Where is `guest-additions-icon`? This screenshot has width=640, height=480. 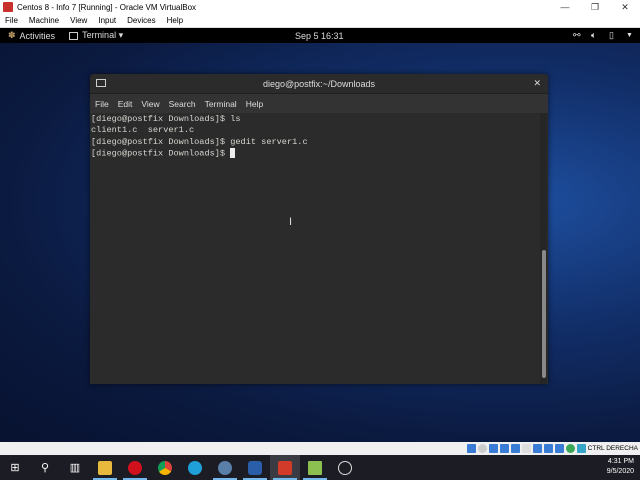 guest-additions-icon is located at coordinates (570, 448).